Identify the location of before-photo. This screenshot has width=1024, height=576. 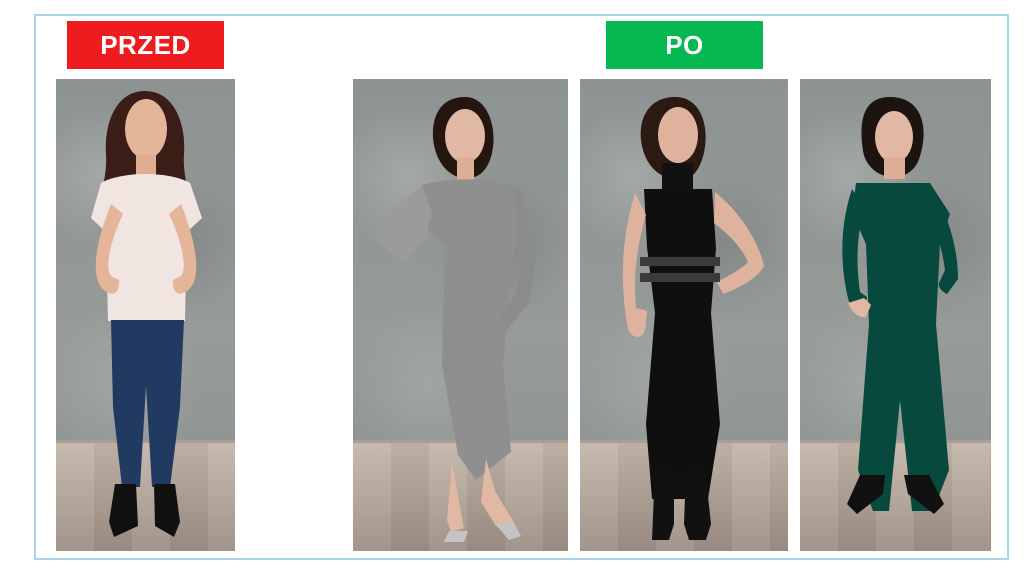
(145, 315).